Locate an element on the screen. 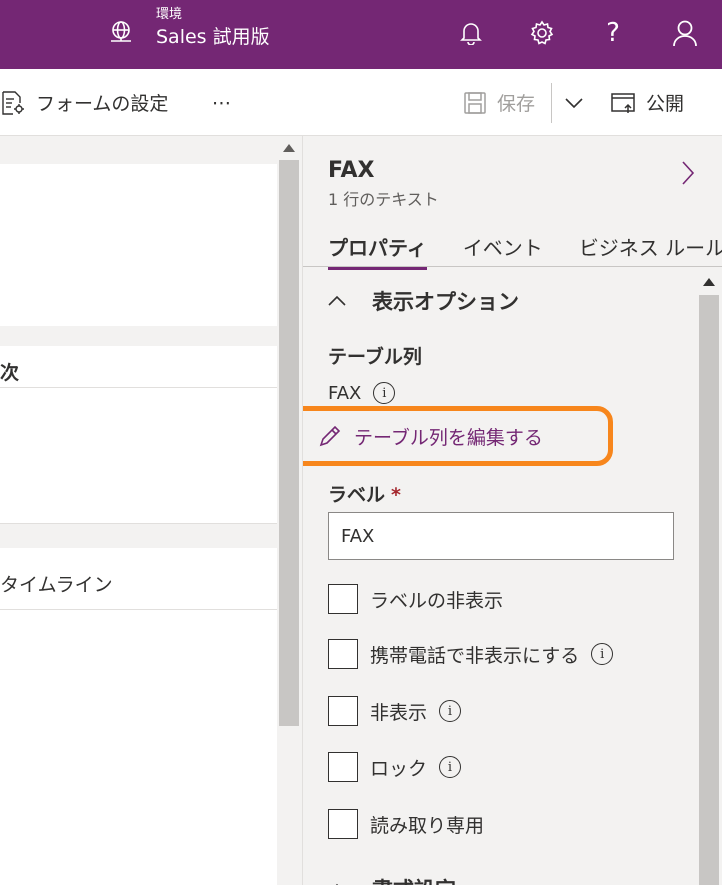 The image size is (722, 885). save-button: 保存 is located at coordinates (499, 102).